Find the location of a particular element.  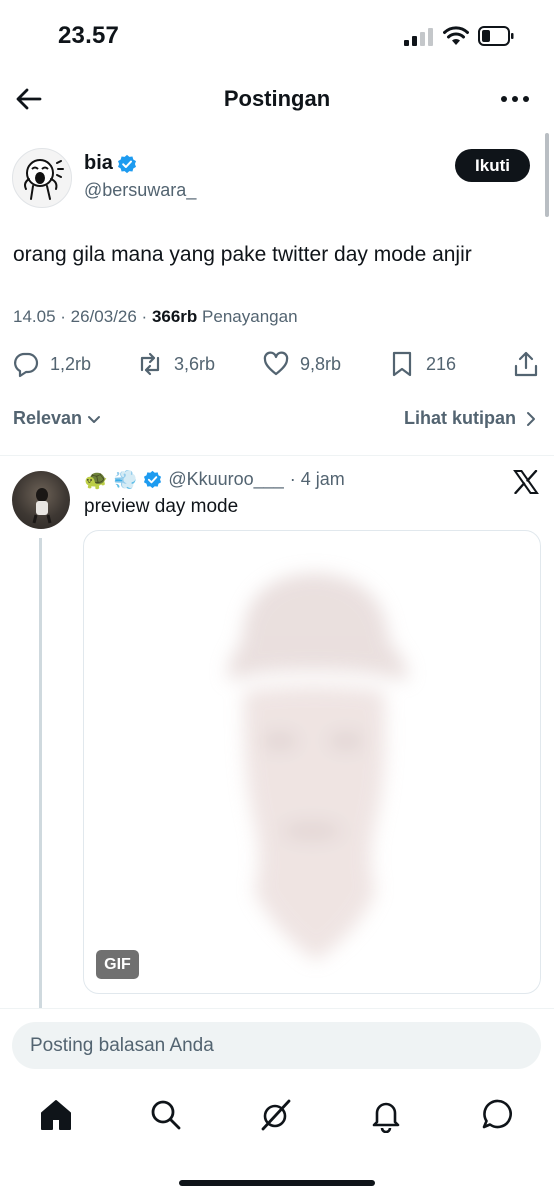

reply-count: 1,2rb is located at coordinates (71, 363).